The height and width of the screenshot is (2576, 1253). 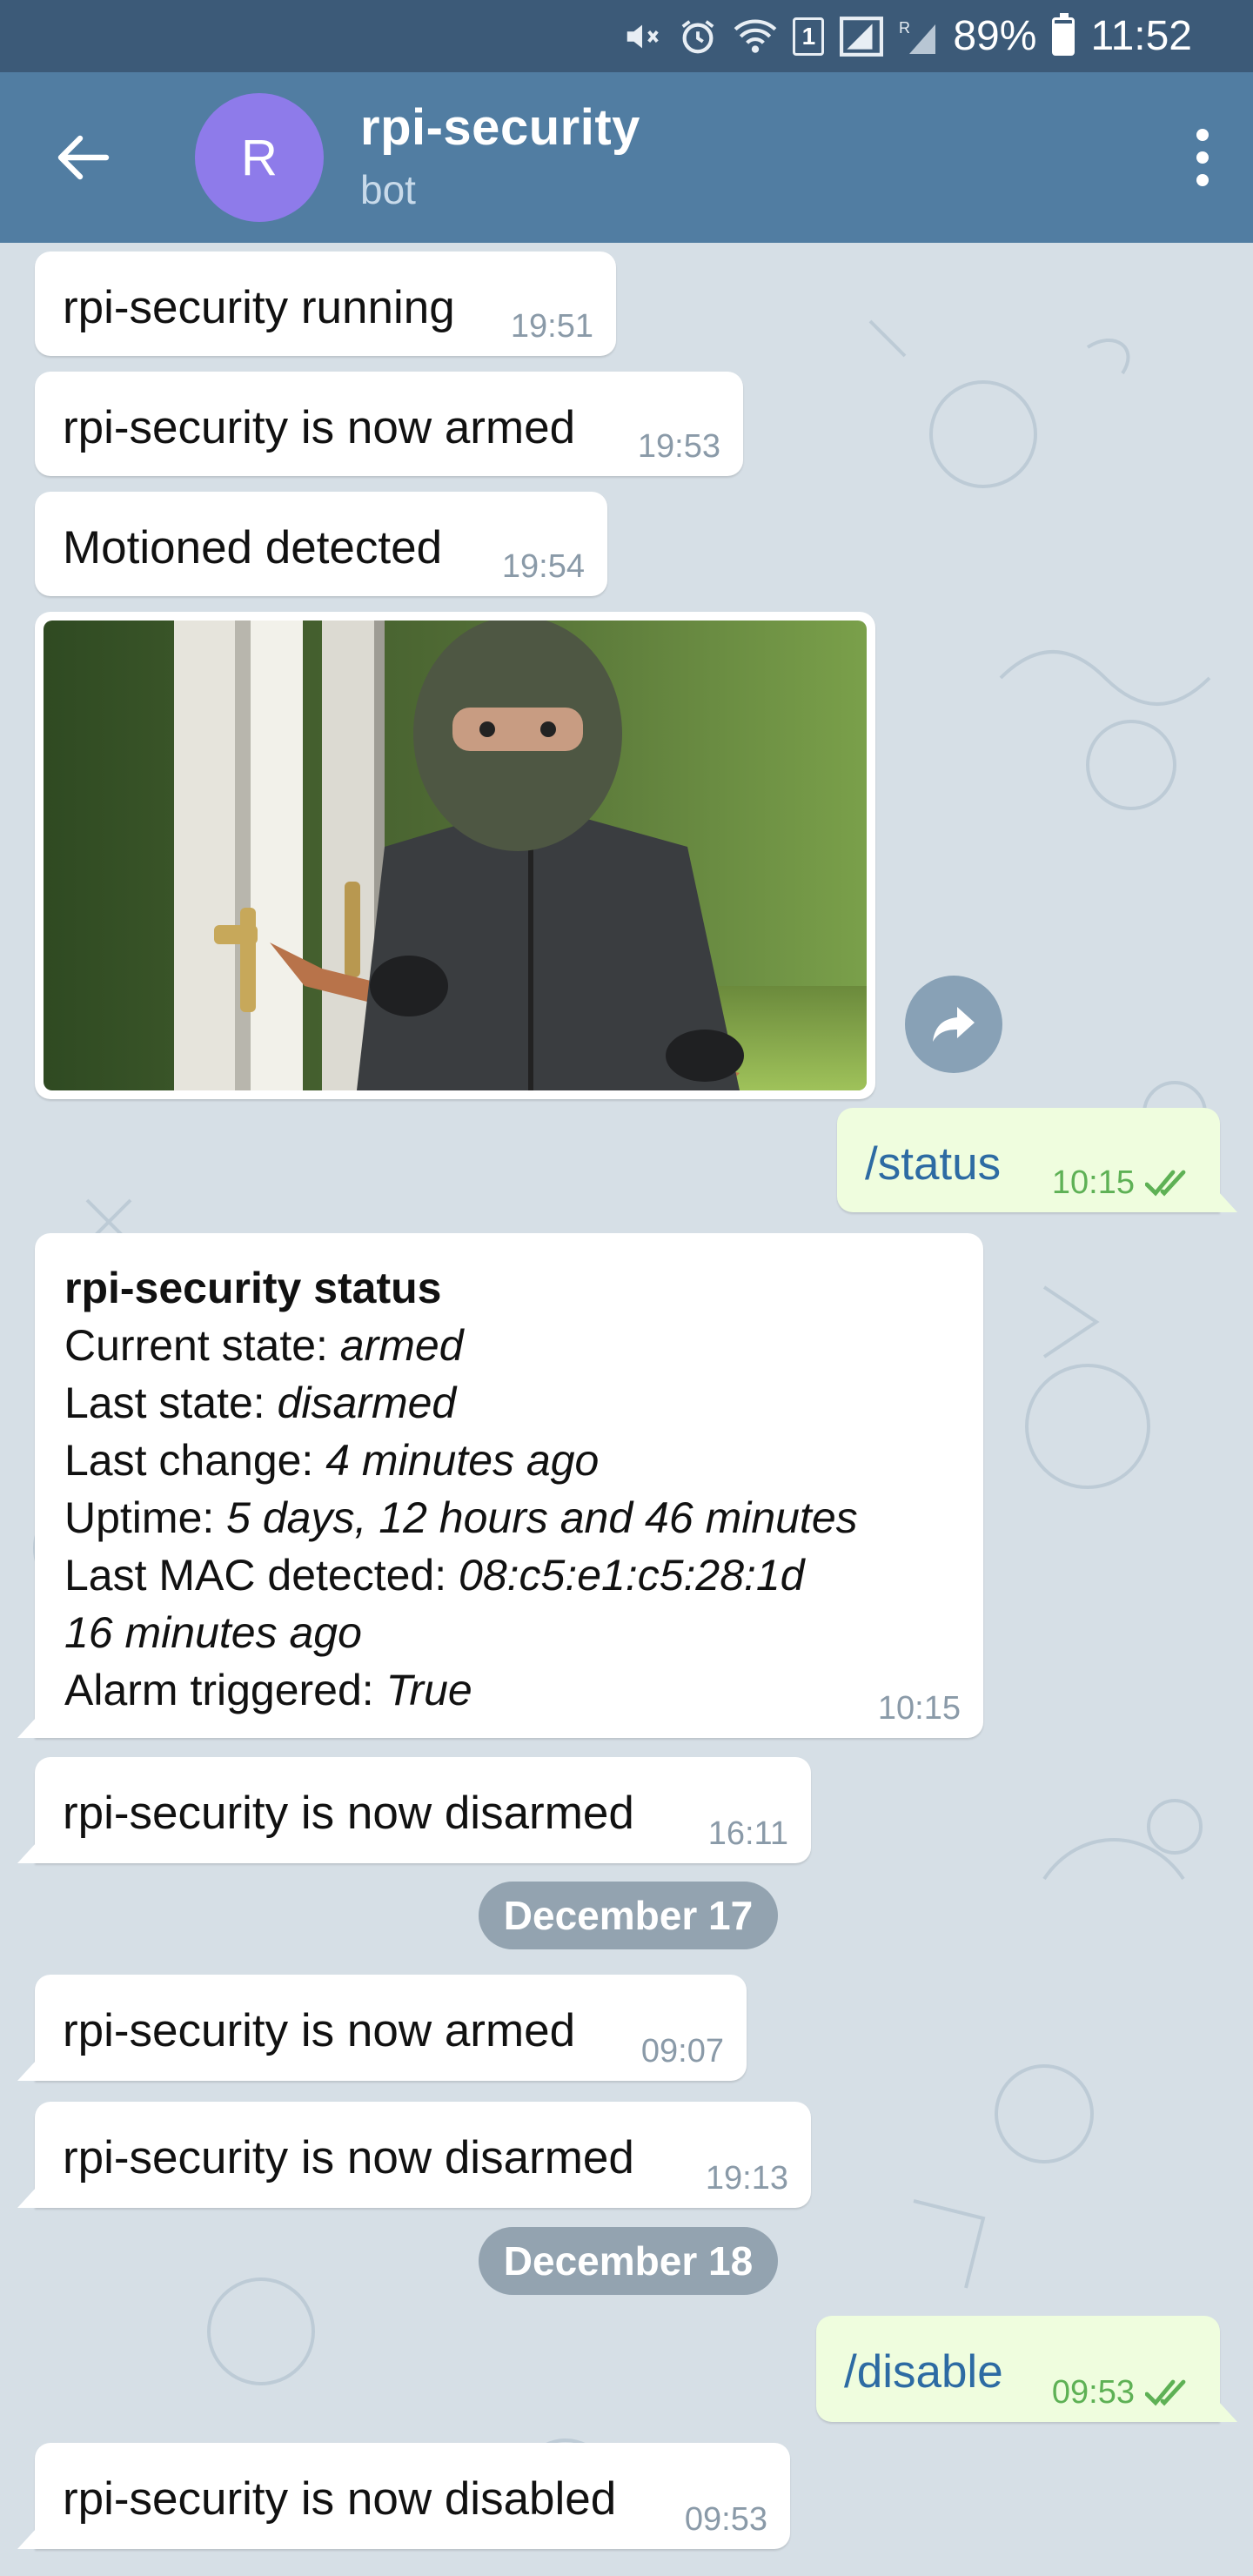 I want to click on uptime-value: 5 days, 12 hours and 46 minutes, so click(x=542, y=1518).